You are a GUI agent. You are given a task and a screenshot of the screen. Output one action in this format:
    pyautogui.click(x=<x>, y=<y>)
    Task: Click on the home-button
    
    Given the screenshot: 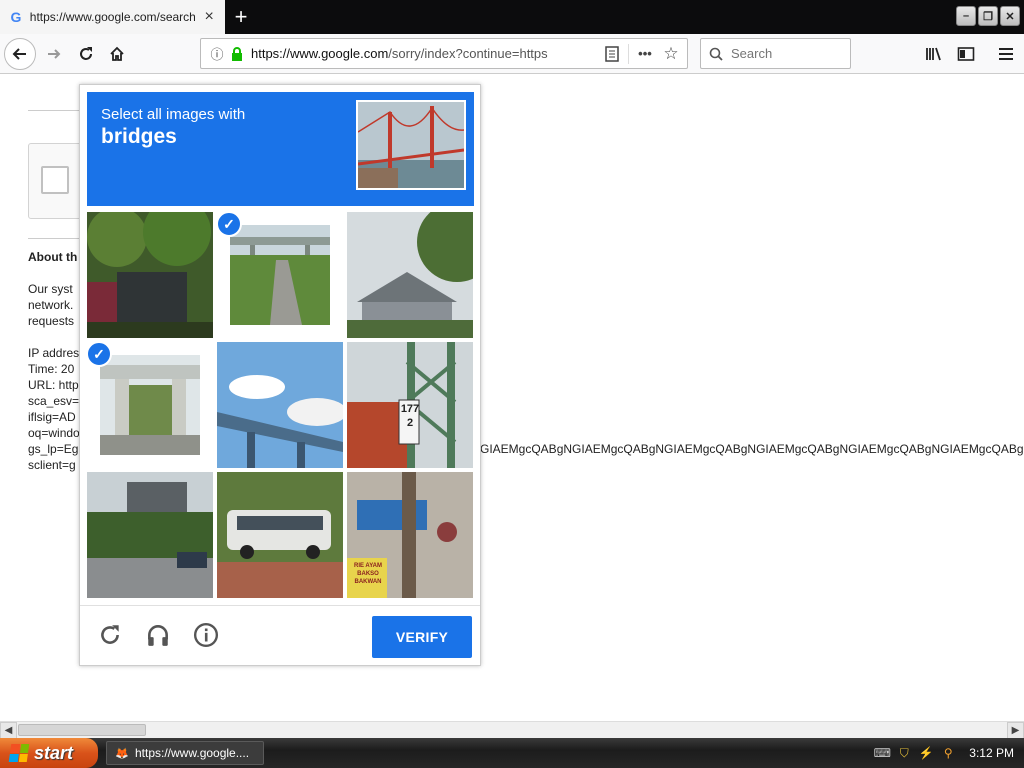 What is the action you would take?
    pyautogui.click(x=117, y=54)
    